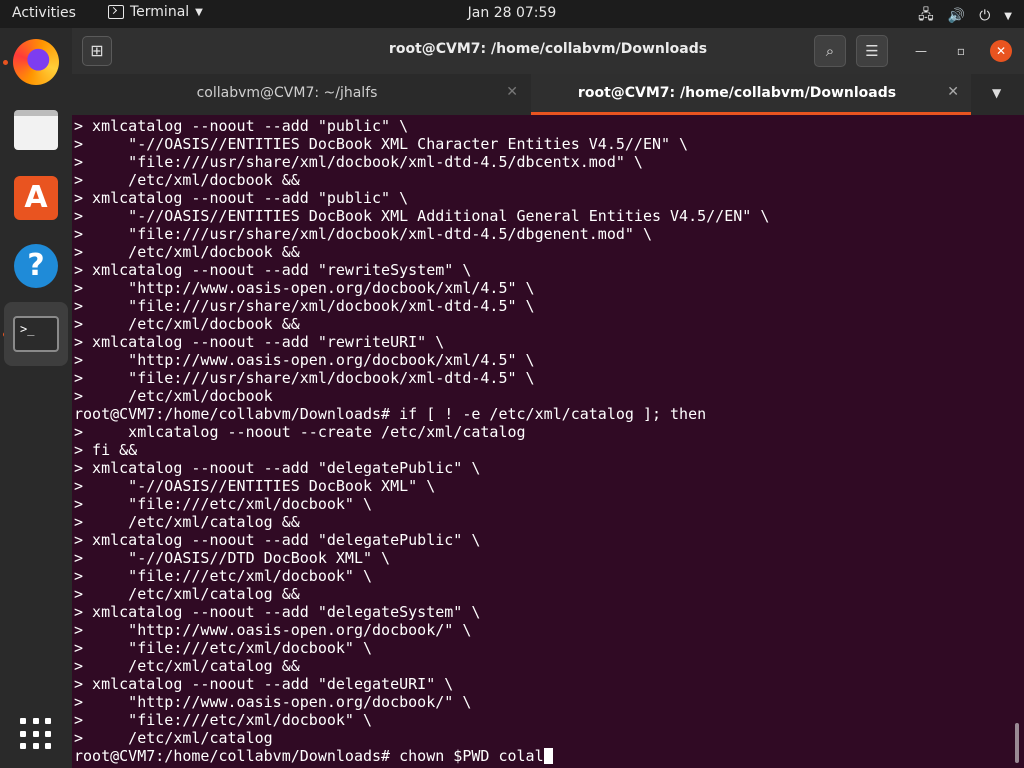 The height and width of the screenshot is (768, 1024). I want to click on terminal-icon: >_, so click(36, 334).